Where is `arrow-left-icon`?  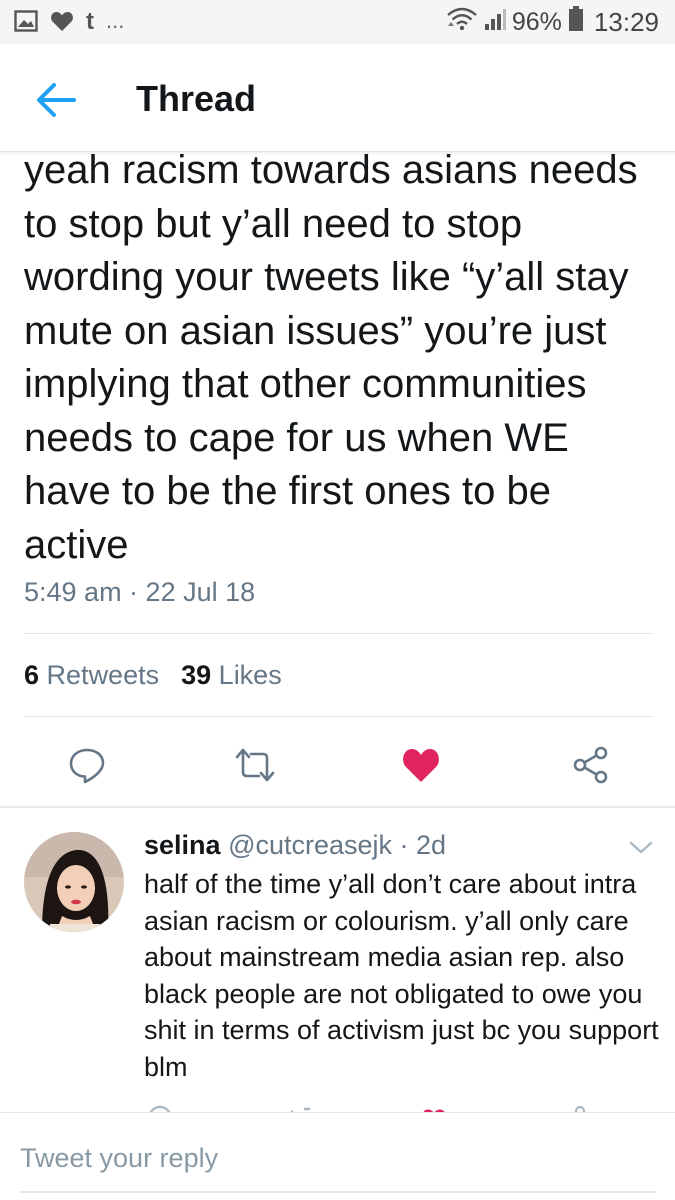
arrow-left-icon is located at coordinates (56, 100).